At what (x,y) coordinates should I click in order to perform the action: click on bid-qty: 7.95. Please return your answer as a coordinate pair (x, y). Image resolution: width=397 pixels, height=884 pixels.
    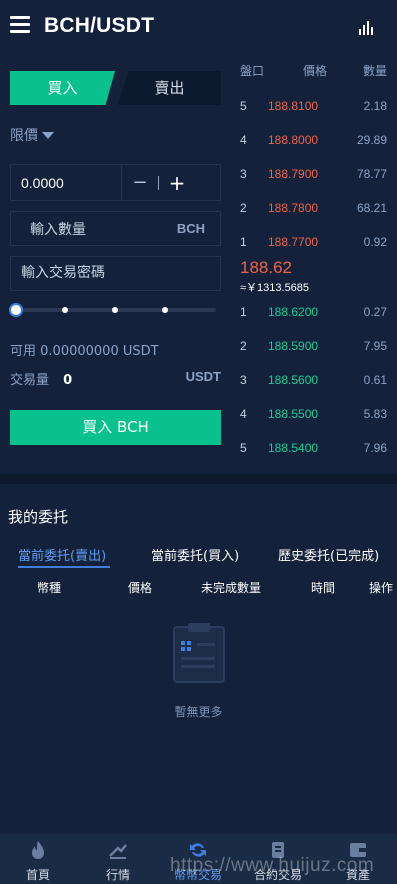
    Looking at the image, I should click on (375, 346).